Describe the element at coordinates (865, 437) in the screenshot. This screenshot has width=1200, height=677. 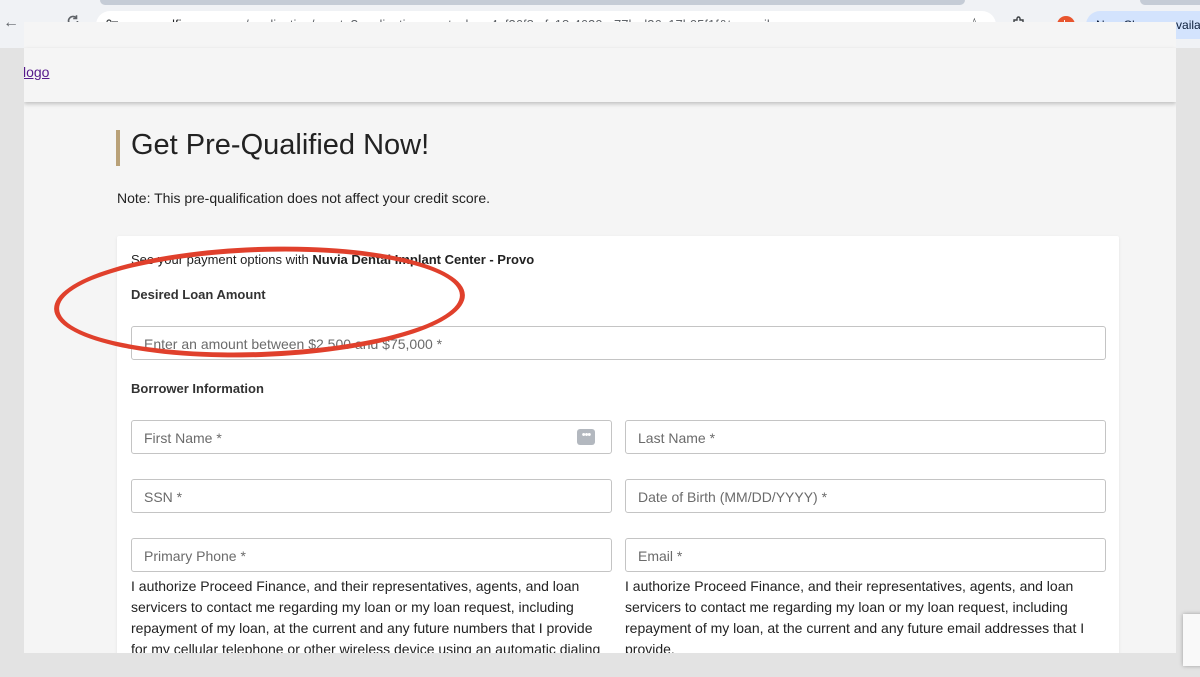
I see `last-name-input: Last Name *` at that location.